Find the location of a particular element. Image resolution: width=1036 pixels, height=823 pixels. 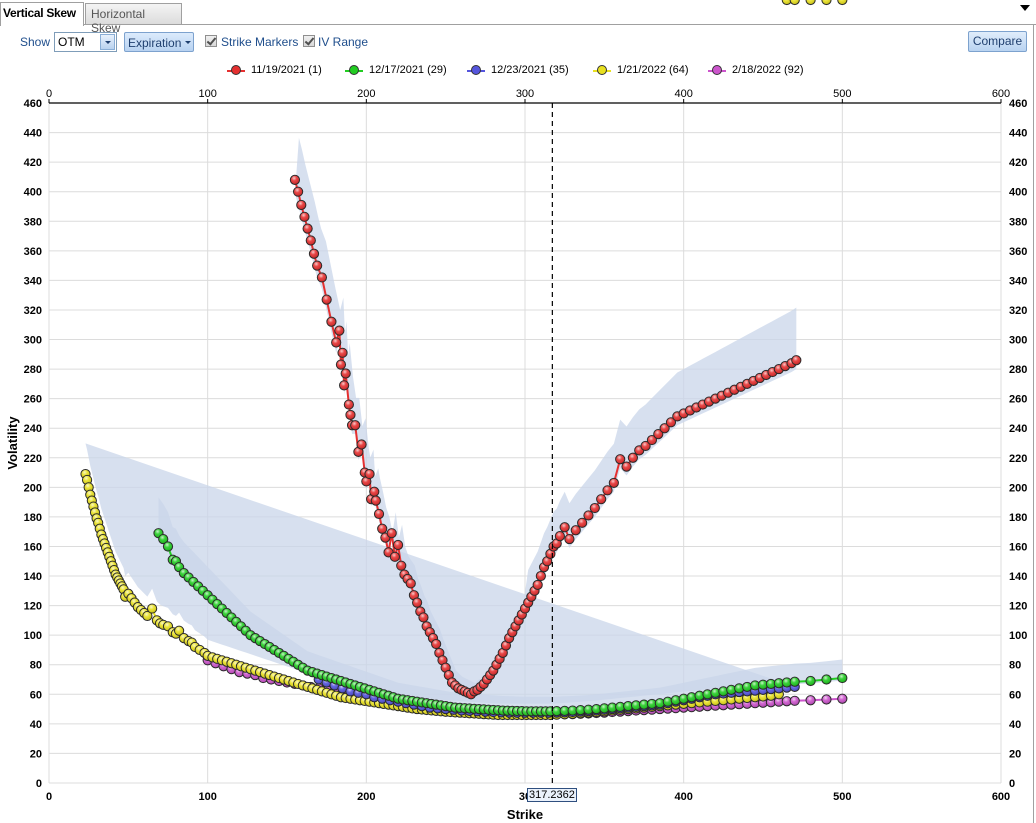

y-tick-label-left: 60 is located at coordinates (36, 695).